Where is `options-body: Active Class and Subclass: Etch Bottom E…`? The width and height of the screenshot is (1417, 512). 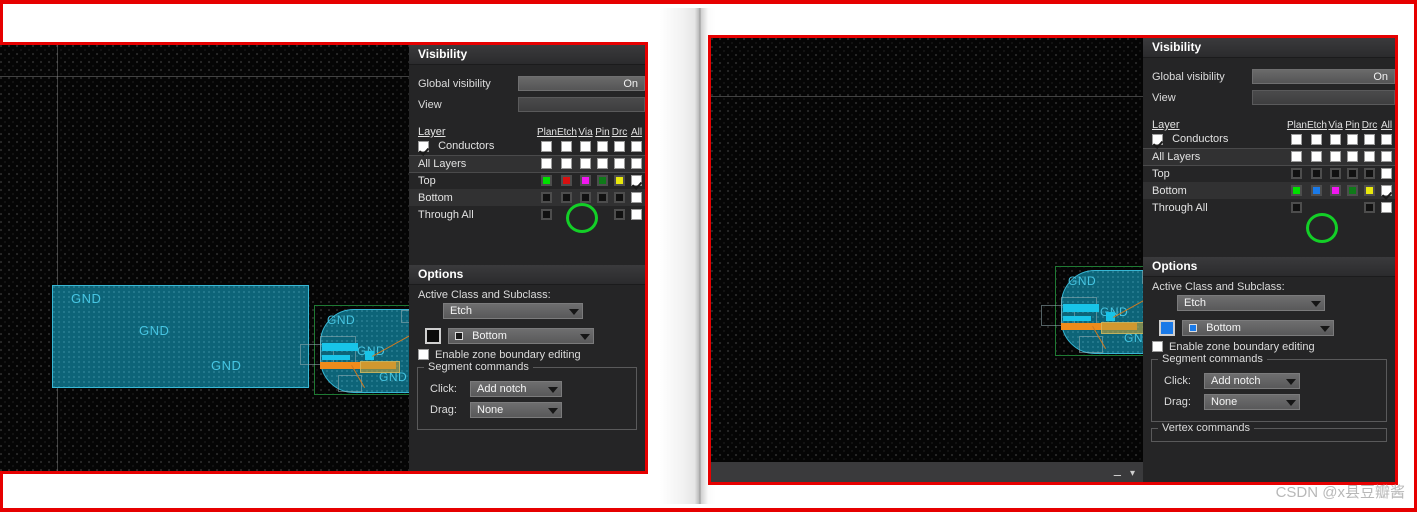 options-body: Active Class and Subclass: Etch Bottom E… is located at coordinates (527, 377).